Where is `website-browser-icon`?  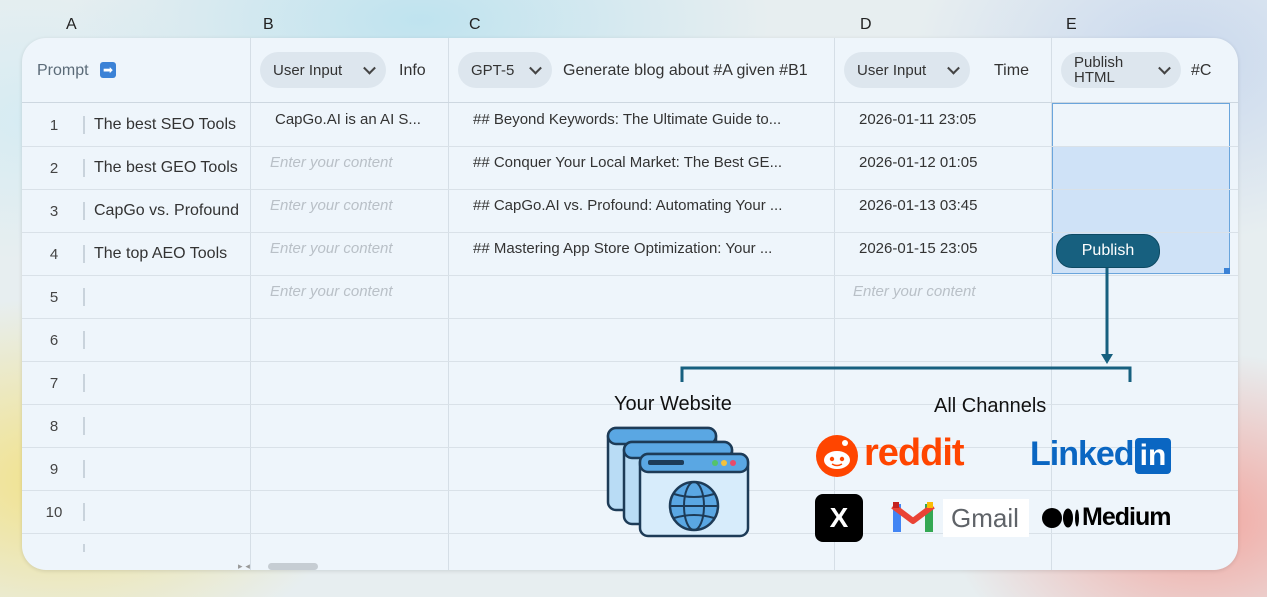
website-browser-icon is located at coordinates (678, 482).